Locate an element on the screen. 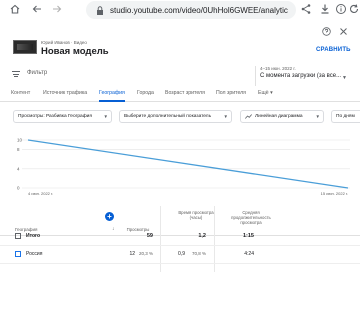 This screenshot has width=360, height=325. row-label: Итого is located at coordinates (33, 236).